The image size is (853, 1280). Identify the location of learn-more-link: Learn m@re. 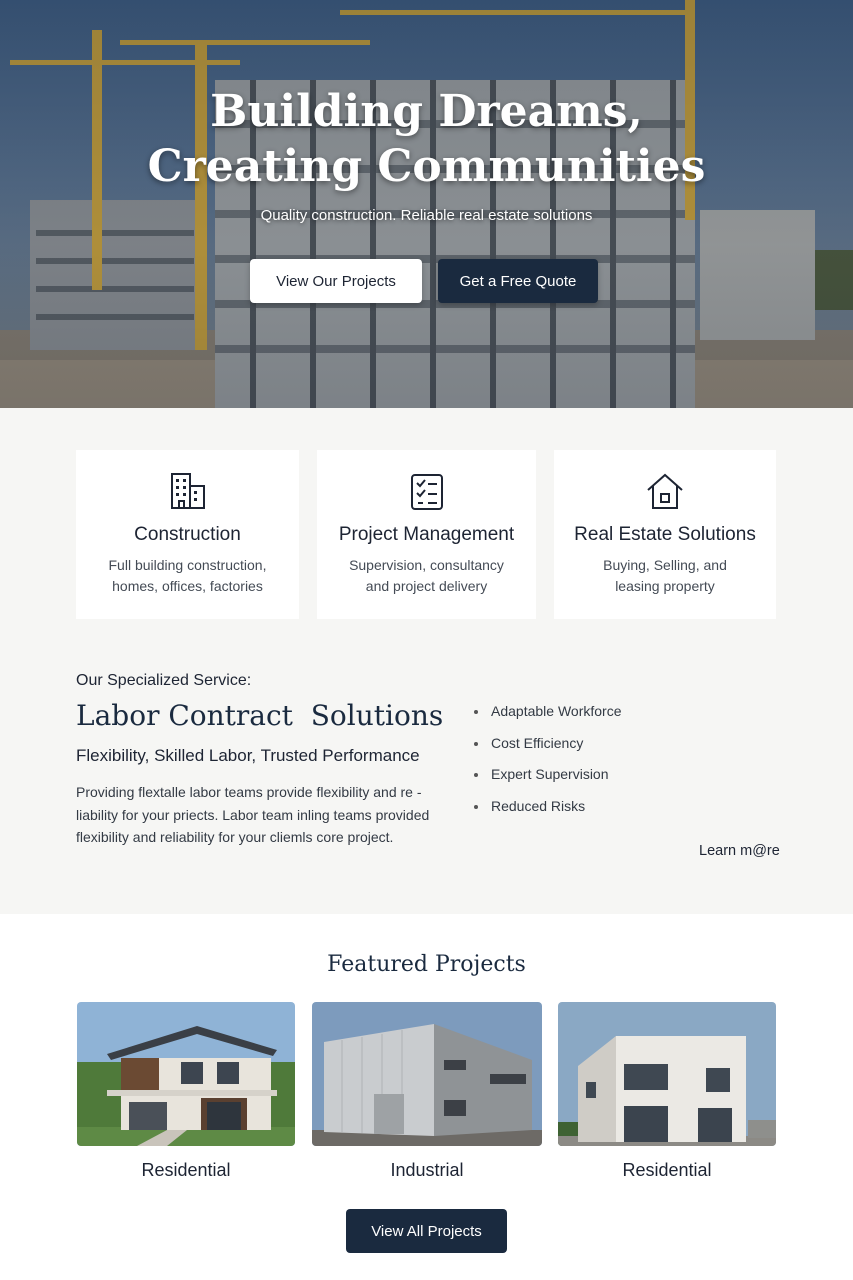
(739, 851).